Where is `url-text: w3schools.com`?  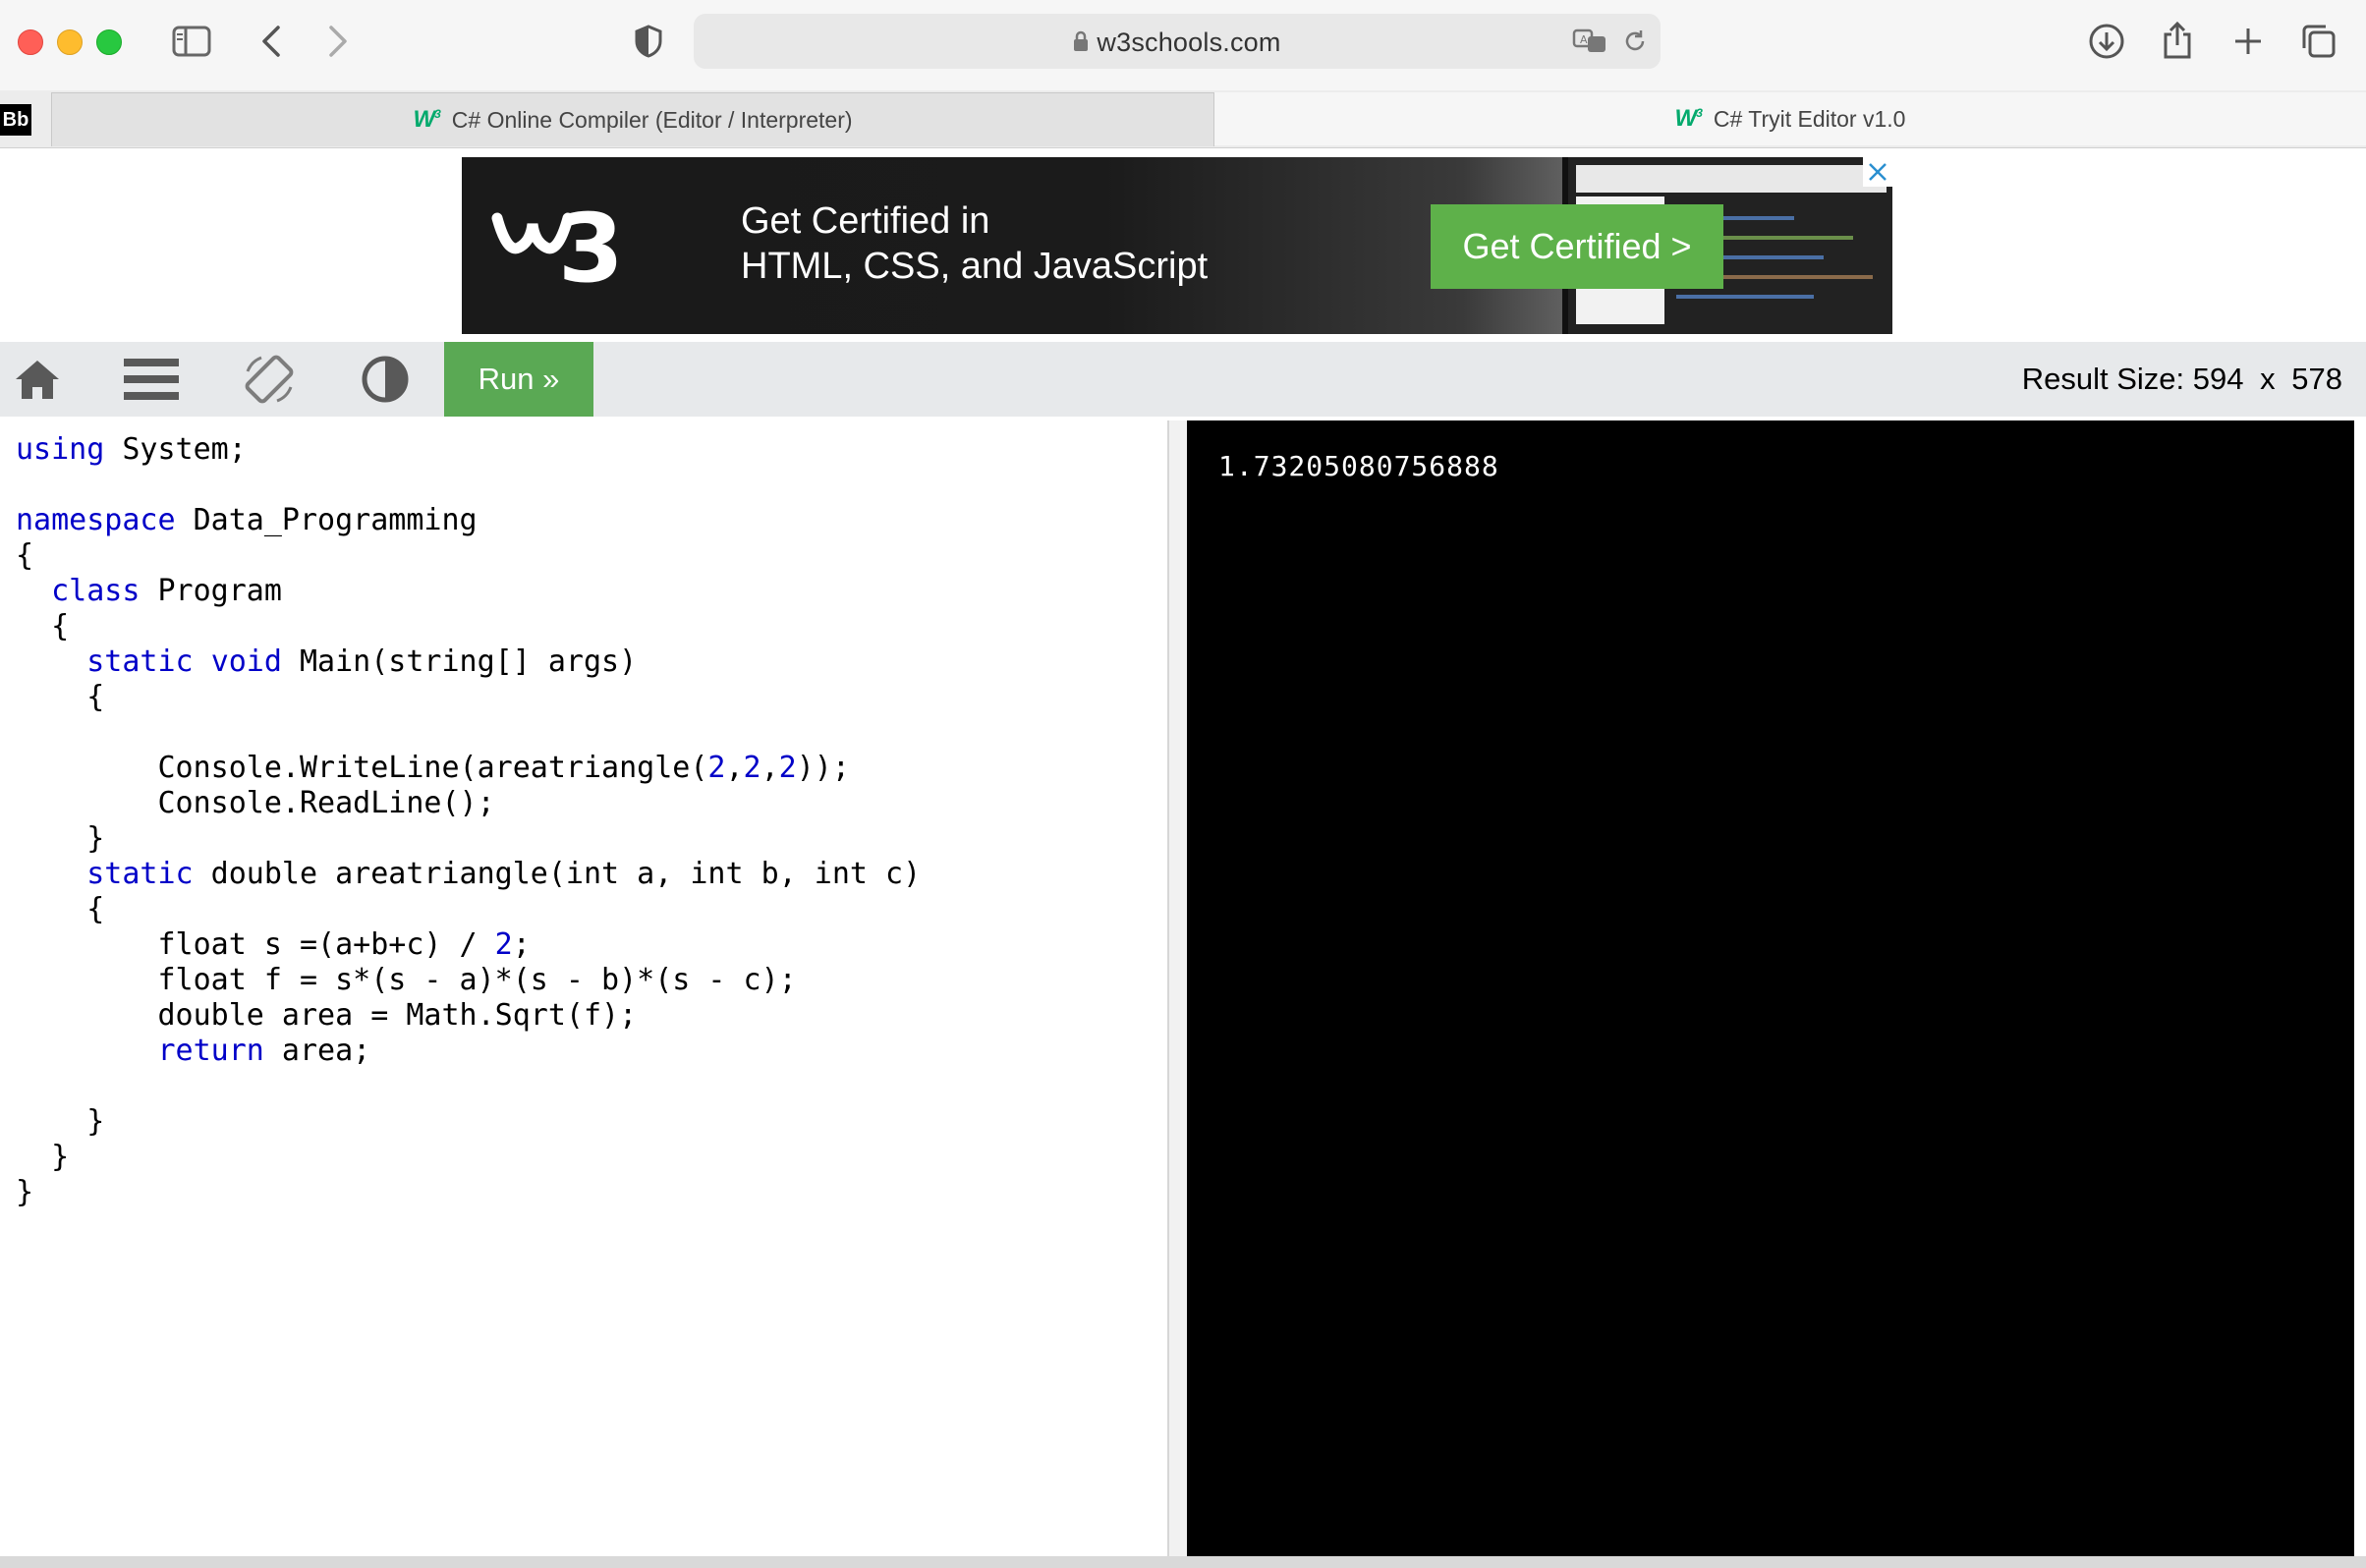
url-text: w3schools.com is located at coordinates (1189, 42).